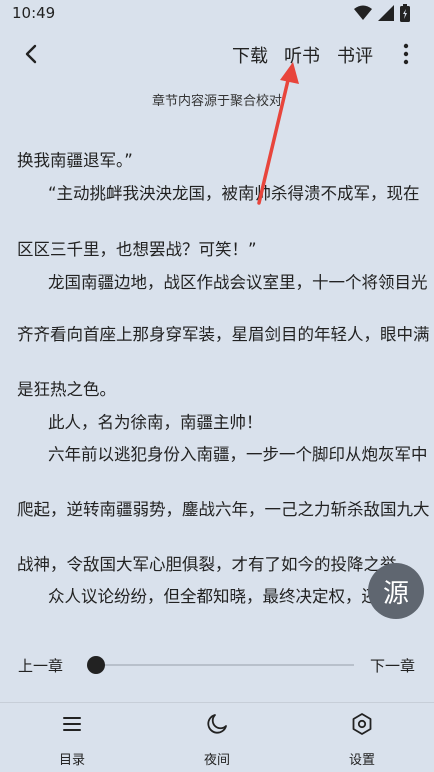  Describe the element at coordinates (223, 509) in the screenshot. I see `content-line: 爬起，逆转南疆弱势，鏖战六年，一己之力斩杀敌国九大` at that location.